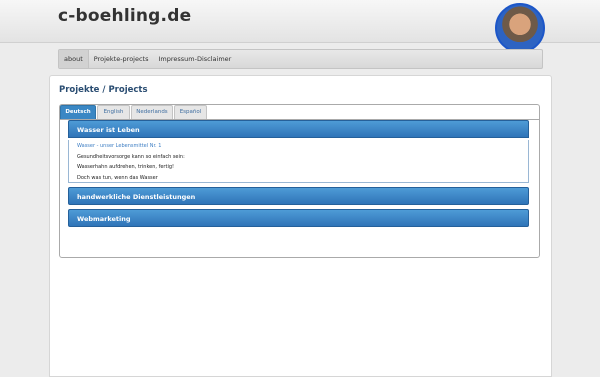 This screenshot has height=377, width=600. Describe the element at coordinates (121, 59) in the screenshot. I see `nav-item-projects: Projekte-projects` at that location.